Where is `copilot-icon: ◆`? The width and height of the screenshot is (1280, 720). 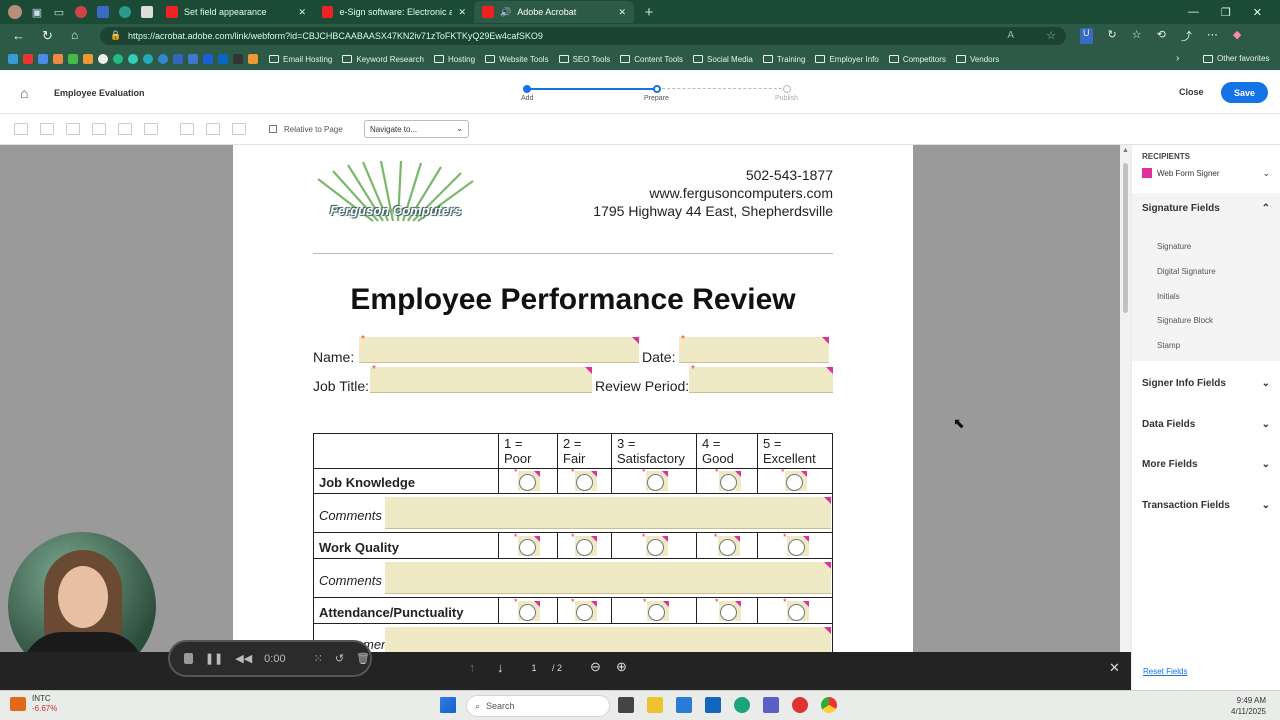 copilot-icon: ◆ is located at coordinates (1237, 36).